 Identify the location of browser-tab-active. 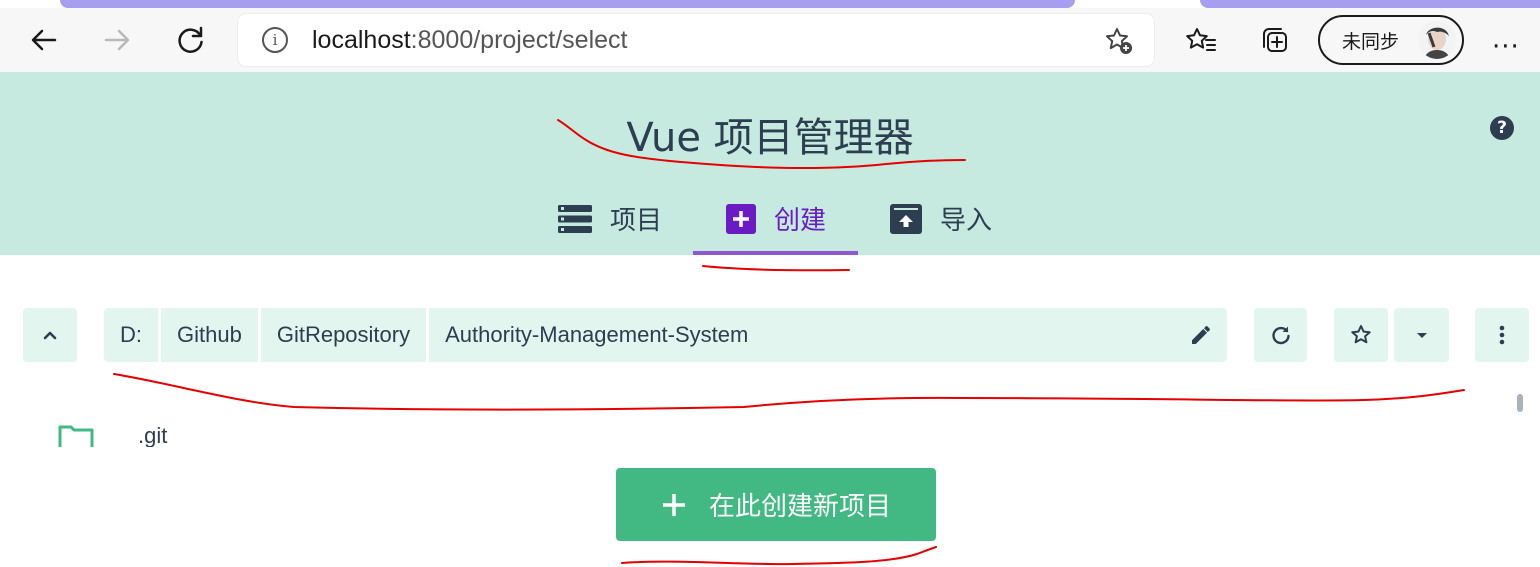
(567, 4).